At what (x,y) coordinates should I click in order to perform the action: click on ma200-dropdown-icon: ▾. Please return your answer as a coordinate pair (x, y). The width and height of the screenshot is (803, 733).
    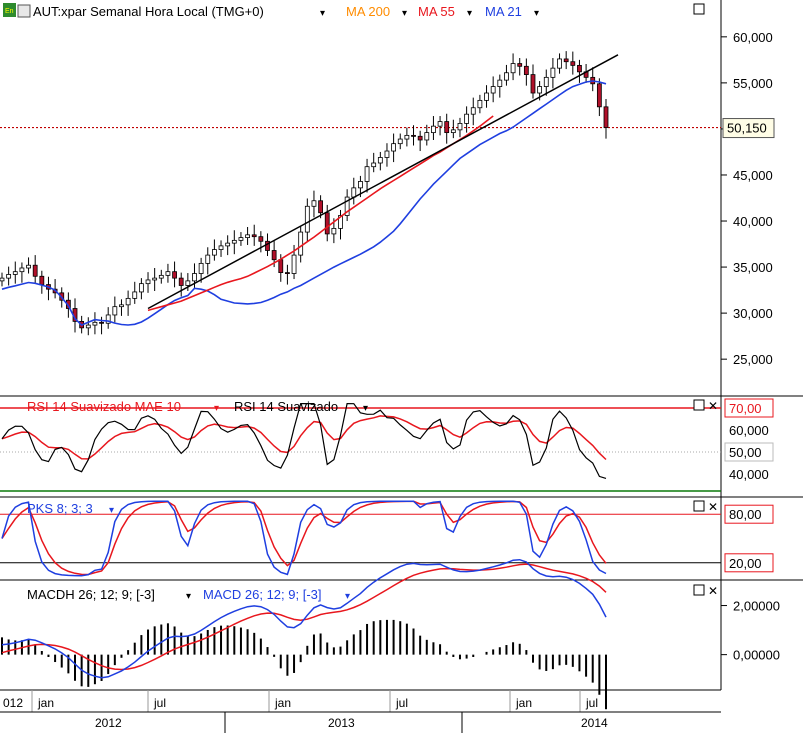
    Looking at the image, I should click on (404, 13).